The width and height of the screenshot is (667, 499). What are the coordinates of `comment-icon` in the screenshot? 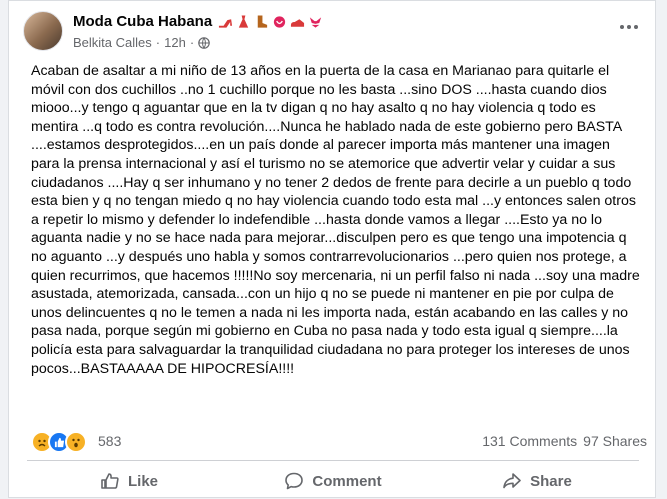 It's located at (294, 481).